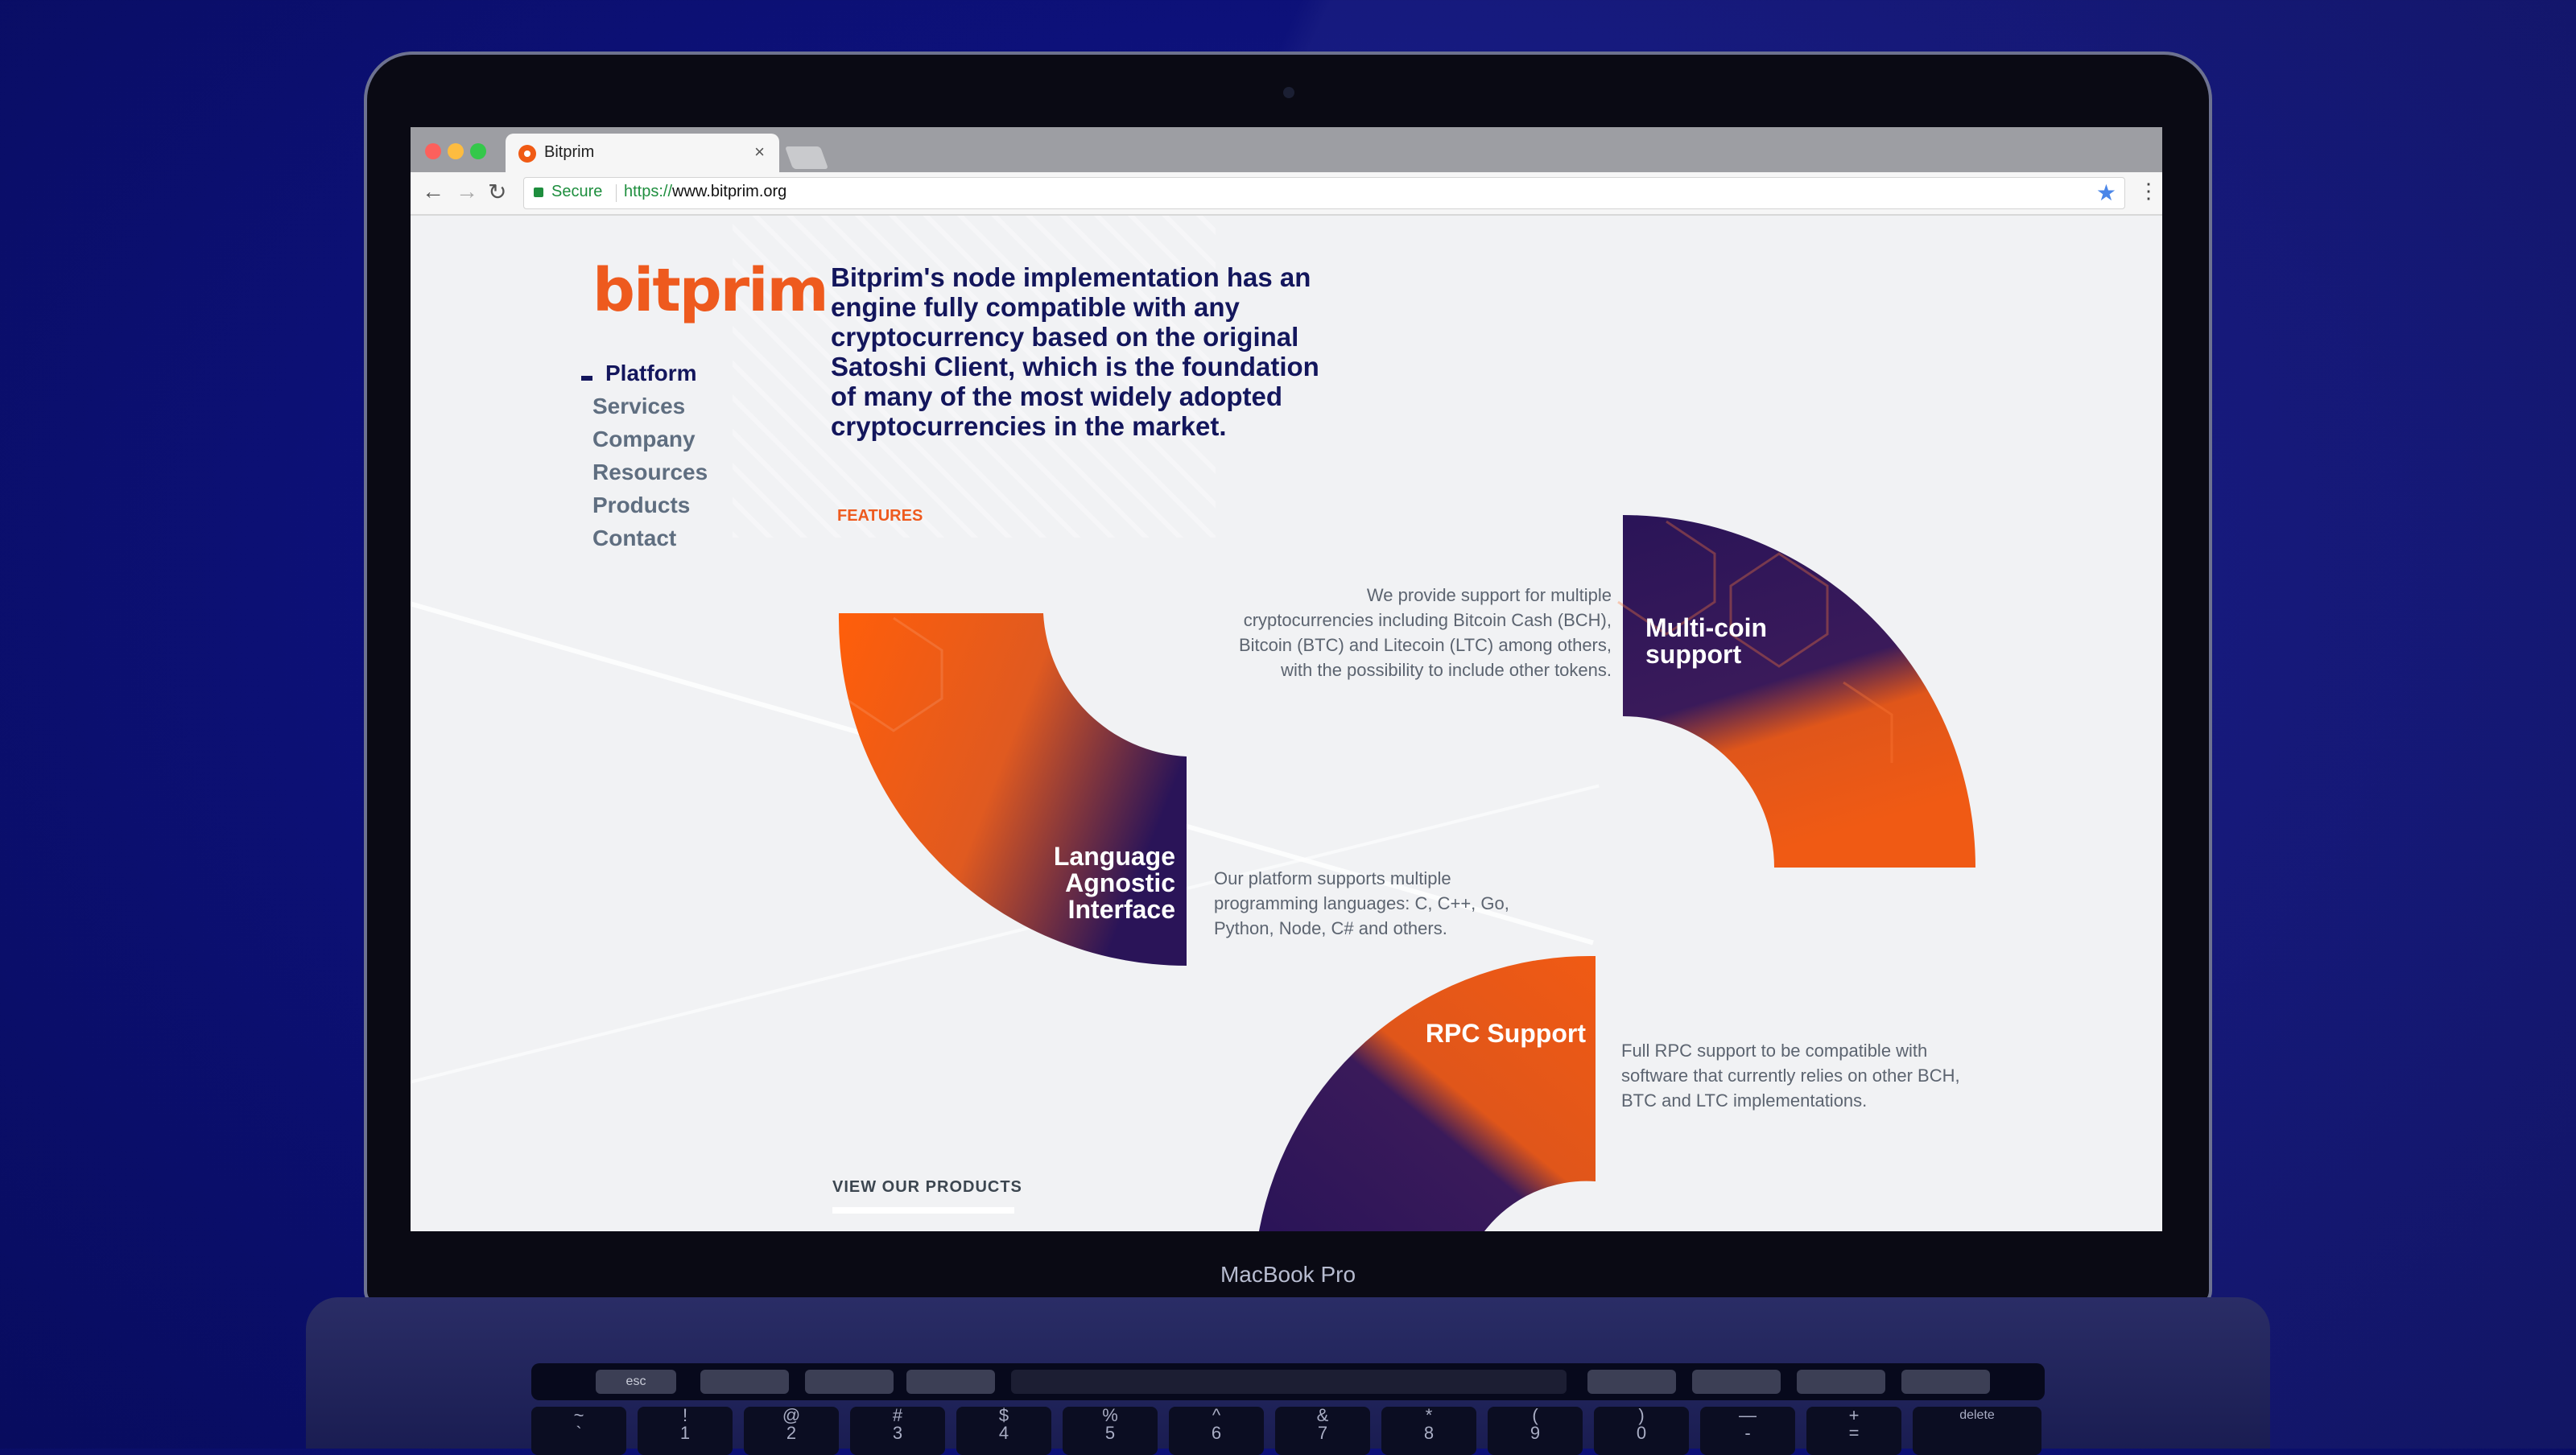  What do you see at coordinates (1288, 92) in the screenshot?
I see `camera` at bounding box center [1288, 92].